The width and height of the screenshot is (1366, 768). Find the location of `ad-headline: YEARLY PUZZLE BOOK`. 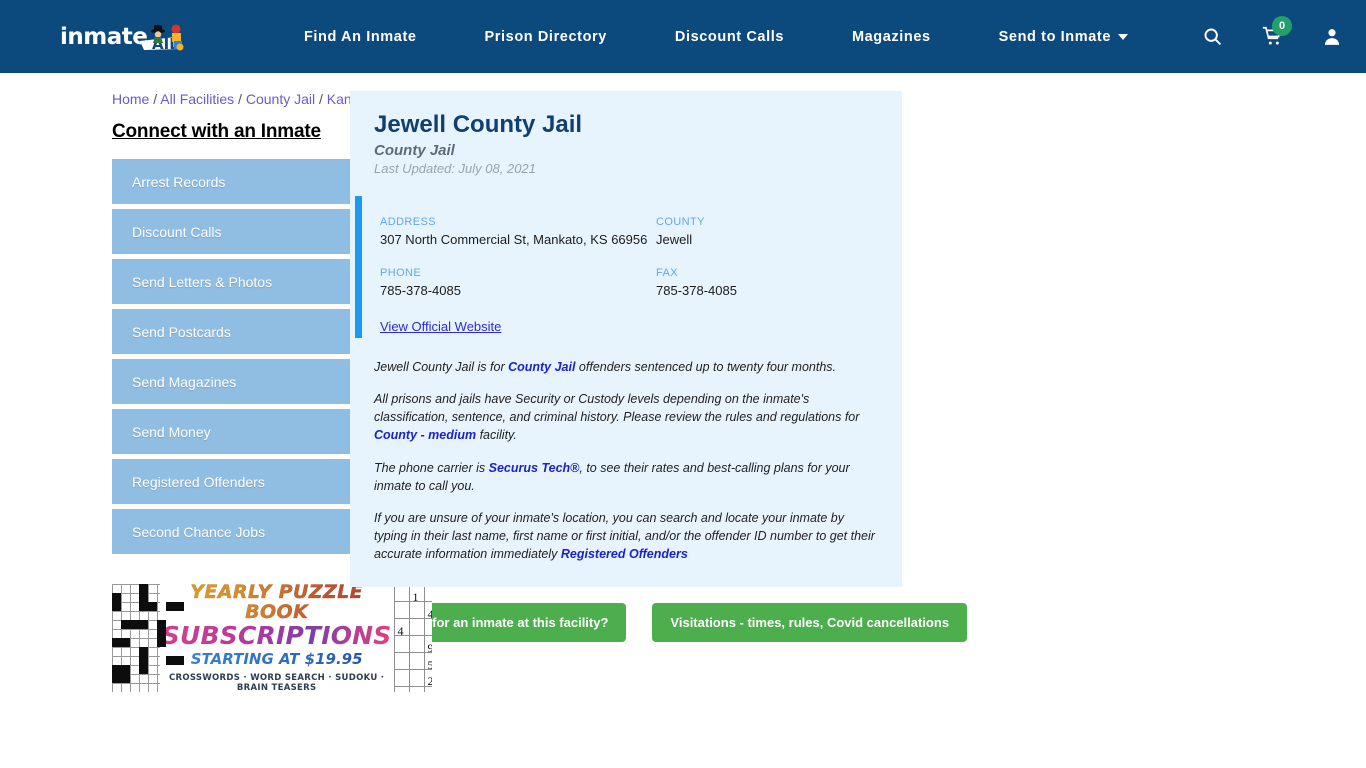

ad-headline: YEARLY PUZZLE BOOK is located at coordinates (277, 603).